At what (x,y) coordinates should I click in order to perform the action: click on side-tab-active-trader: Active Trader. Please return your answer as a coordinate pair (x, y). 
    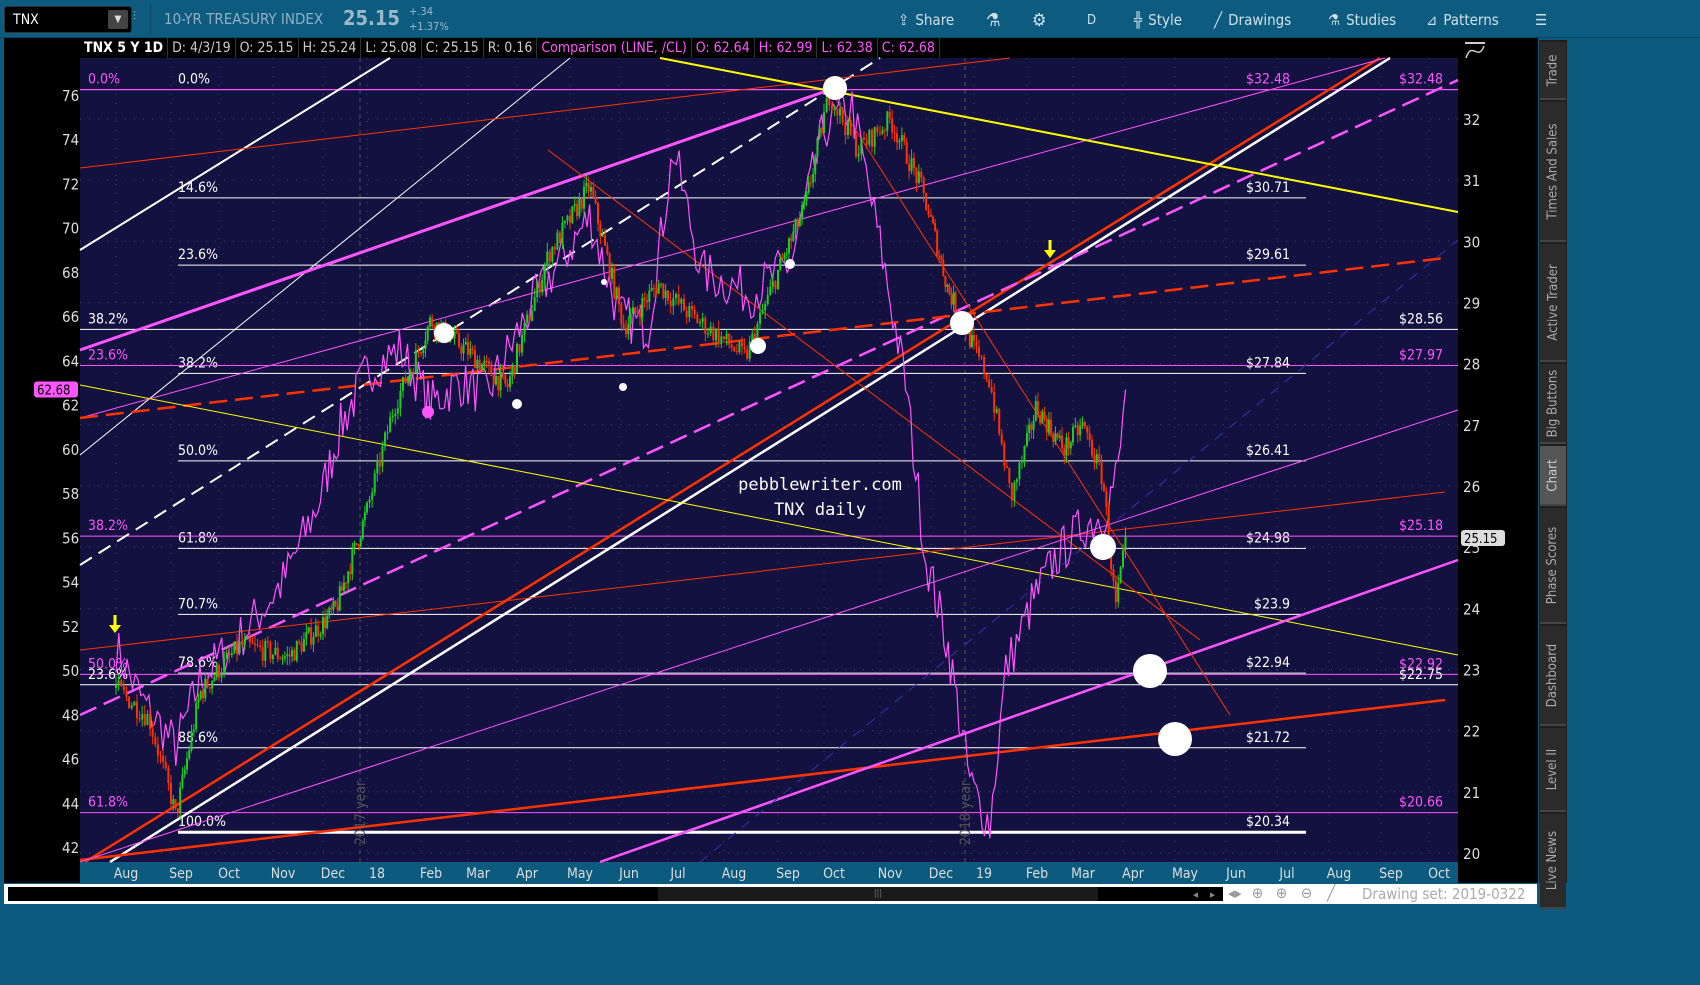
    Looking at the image, I should click on (1553, 303).